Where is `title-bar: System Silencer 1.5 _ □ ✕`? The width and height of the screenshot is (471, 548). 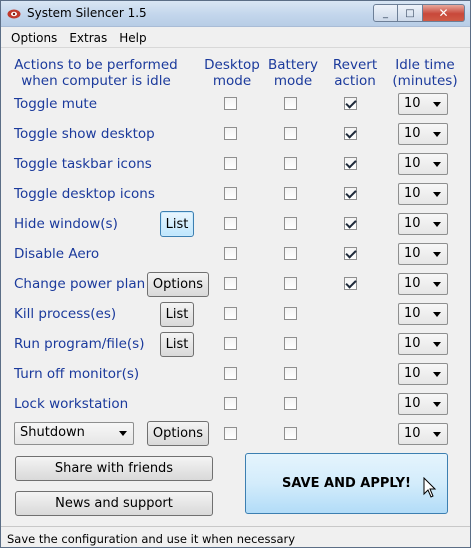
title-bar: System Silencer 1.5 _ □ ✕ is located at coordinates (235, 14).